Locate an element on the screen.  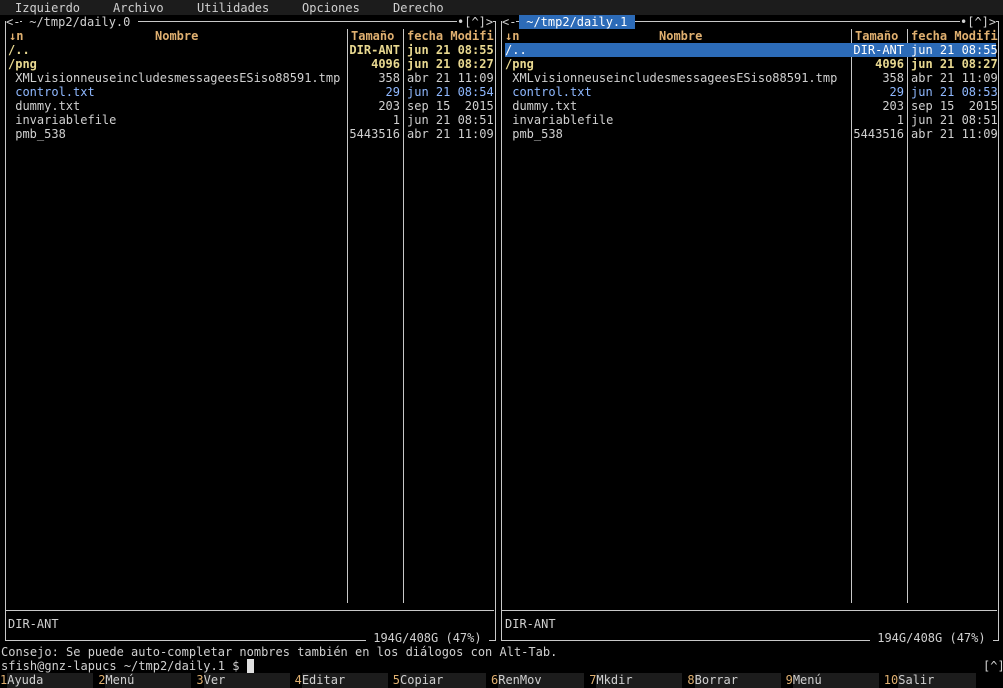
right-panel-corner: •[^]> is located at coordinates (978, 22).